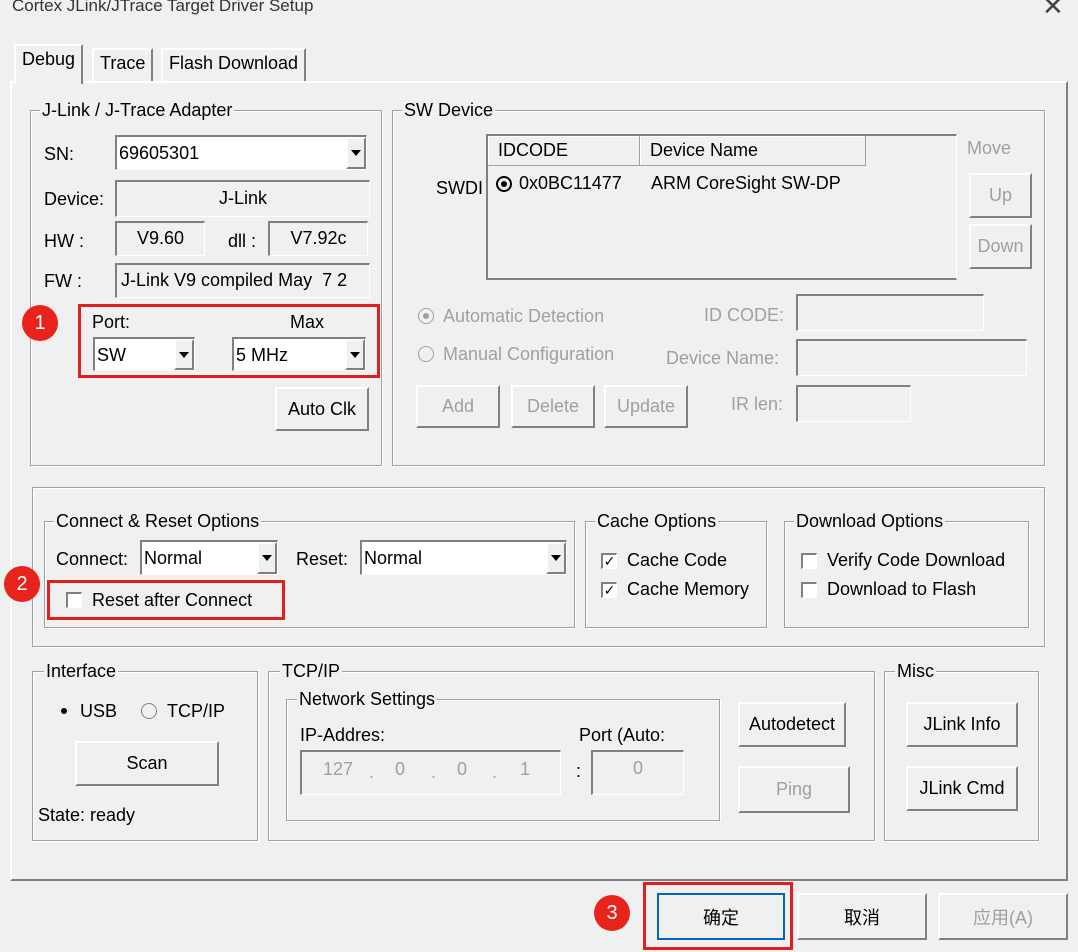 The width and height of the screenshot is (1078, 952). What do you see at coordinates (160, 238) in the screenshot?
I see `hw-field: V9.60` at bounding box center [160, 238].